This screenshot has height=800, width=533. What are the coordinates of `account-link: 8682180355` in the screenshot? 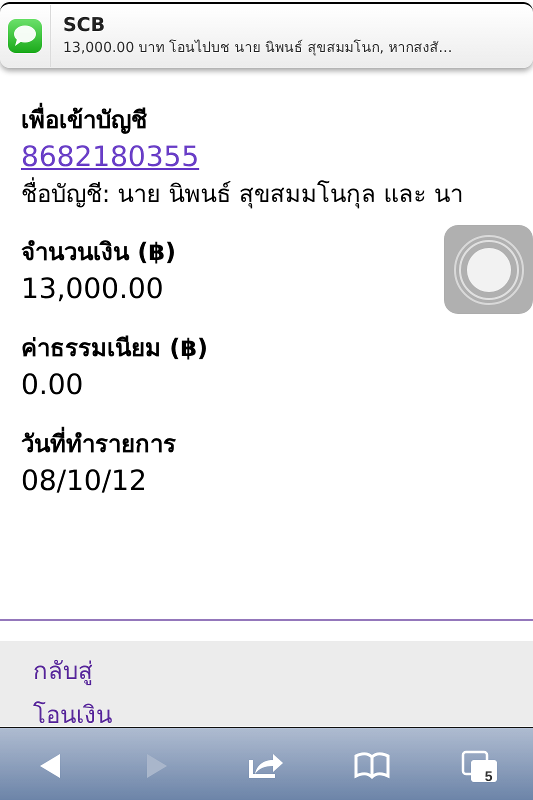 It's located at (110, 157).